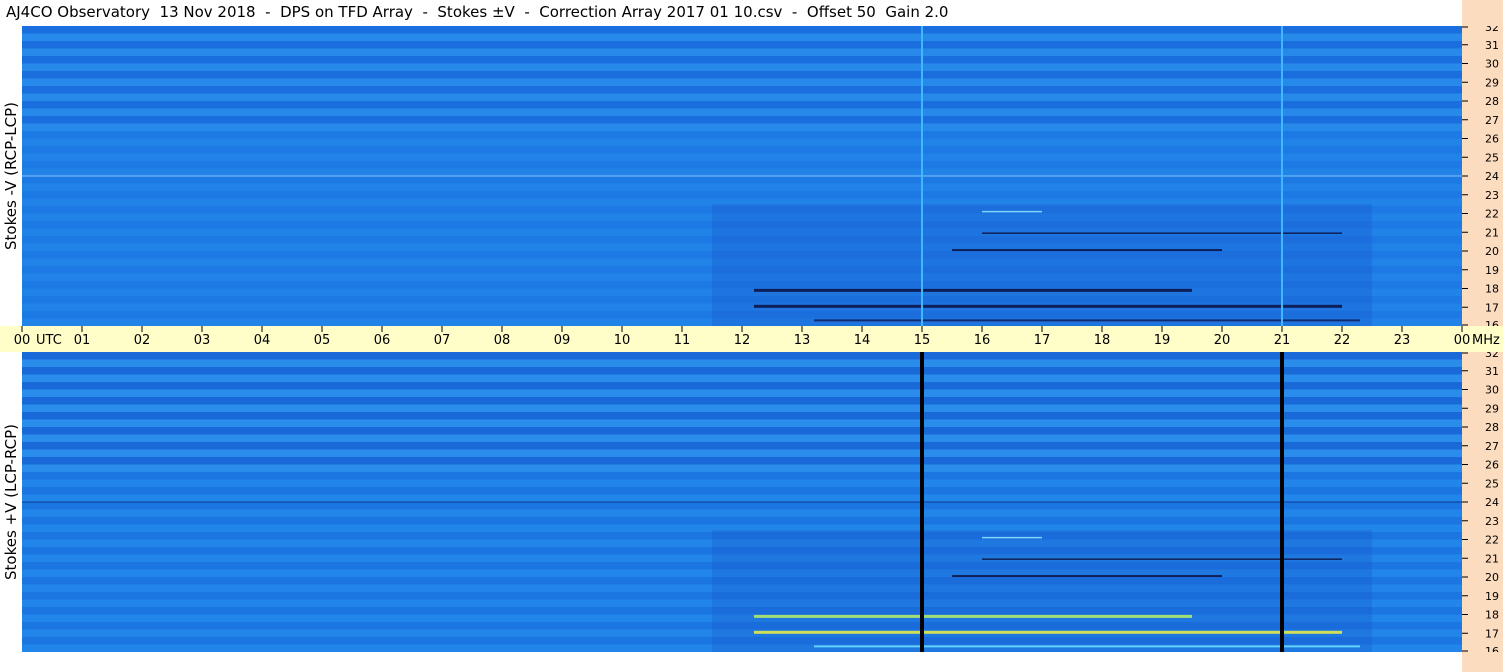  Describe the element at coordinates (49, 340) in the screenshot. I see `time-axis-unit-label: UTC` at that location.